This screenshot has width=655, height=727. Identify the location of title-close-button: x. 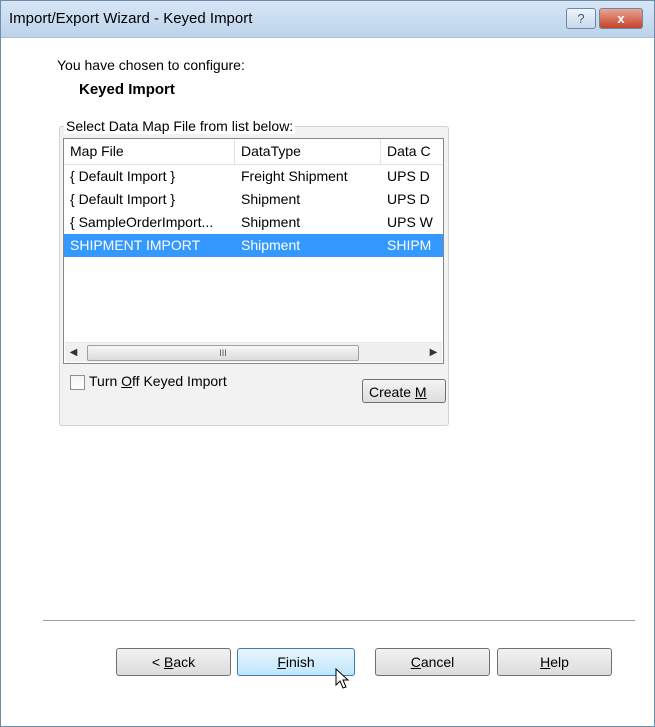
(621, 18).